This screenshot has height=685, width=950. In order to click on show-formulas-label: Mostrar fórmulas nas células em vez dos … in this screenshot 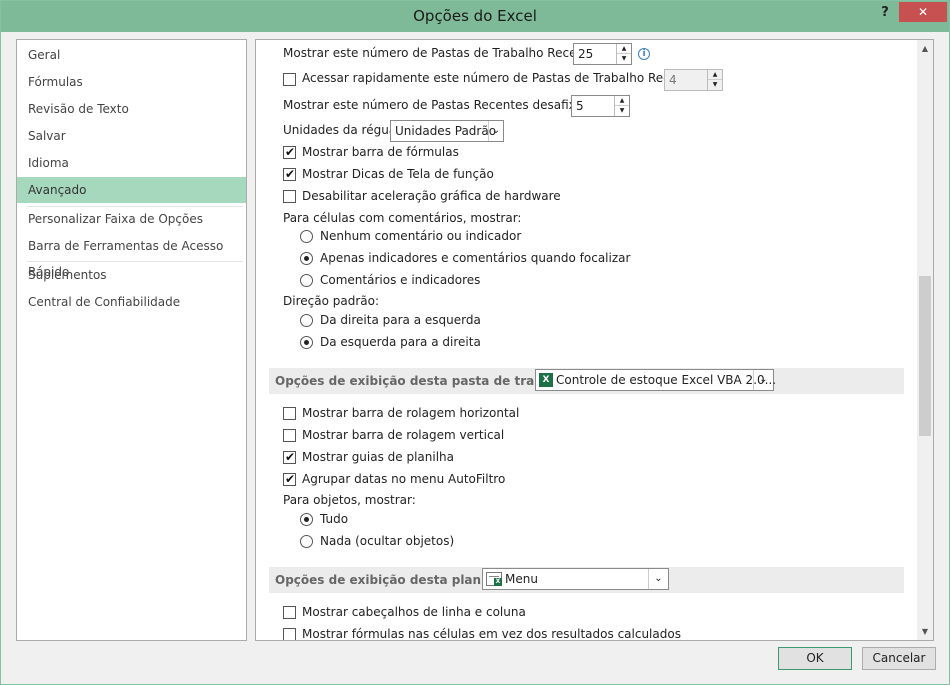, I will do `click(491, 634)`.